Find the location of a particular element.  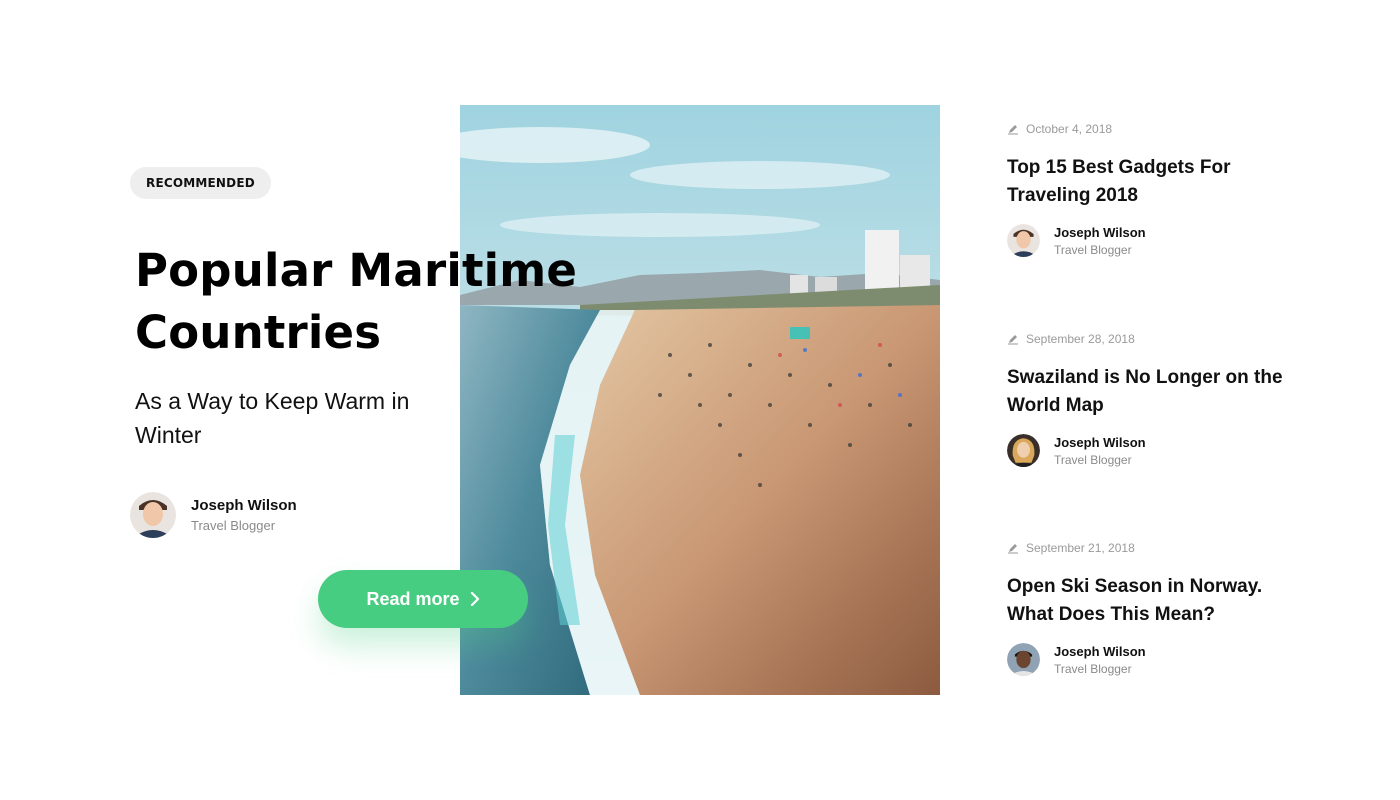

article-date-row: September 21, 2018 is located at coordinates (1152, 548).